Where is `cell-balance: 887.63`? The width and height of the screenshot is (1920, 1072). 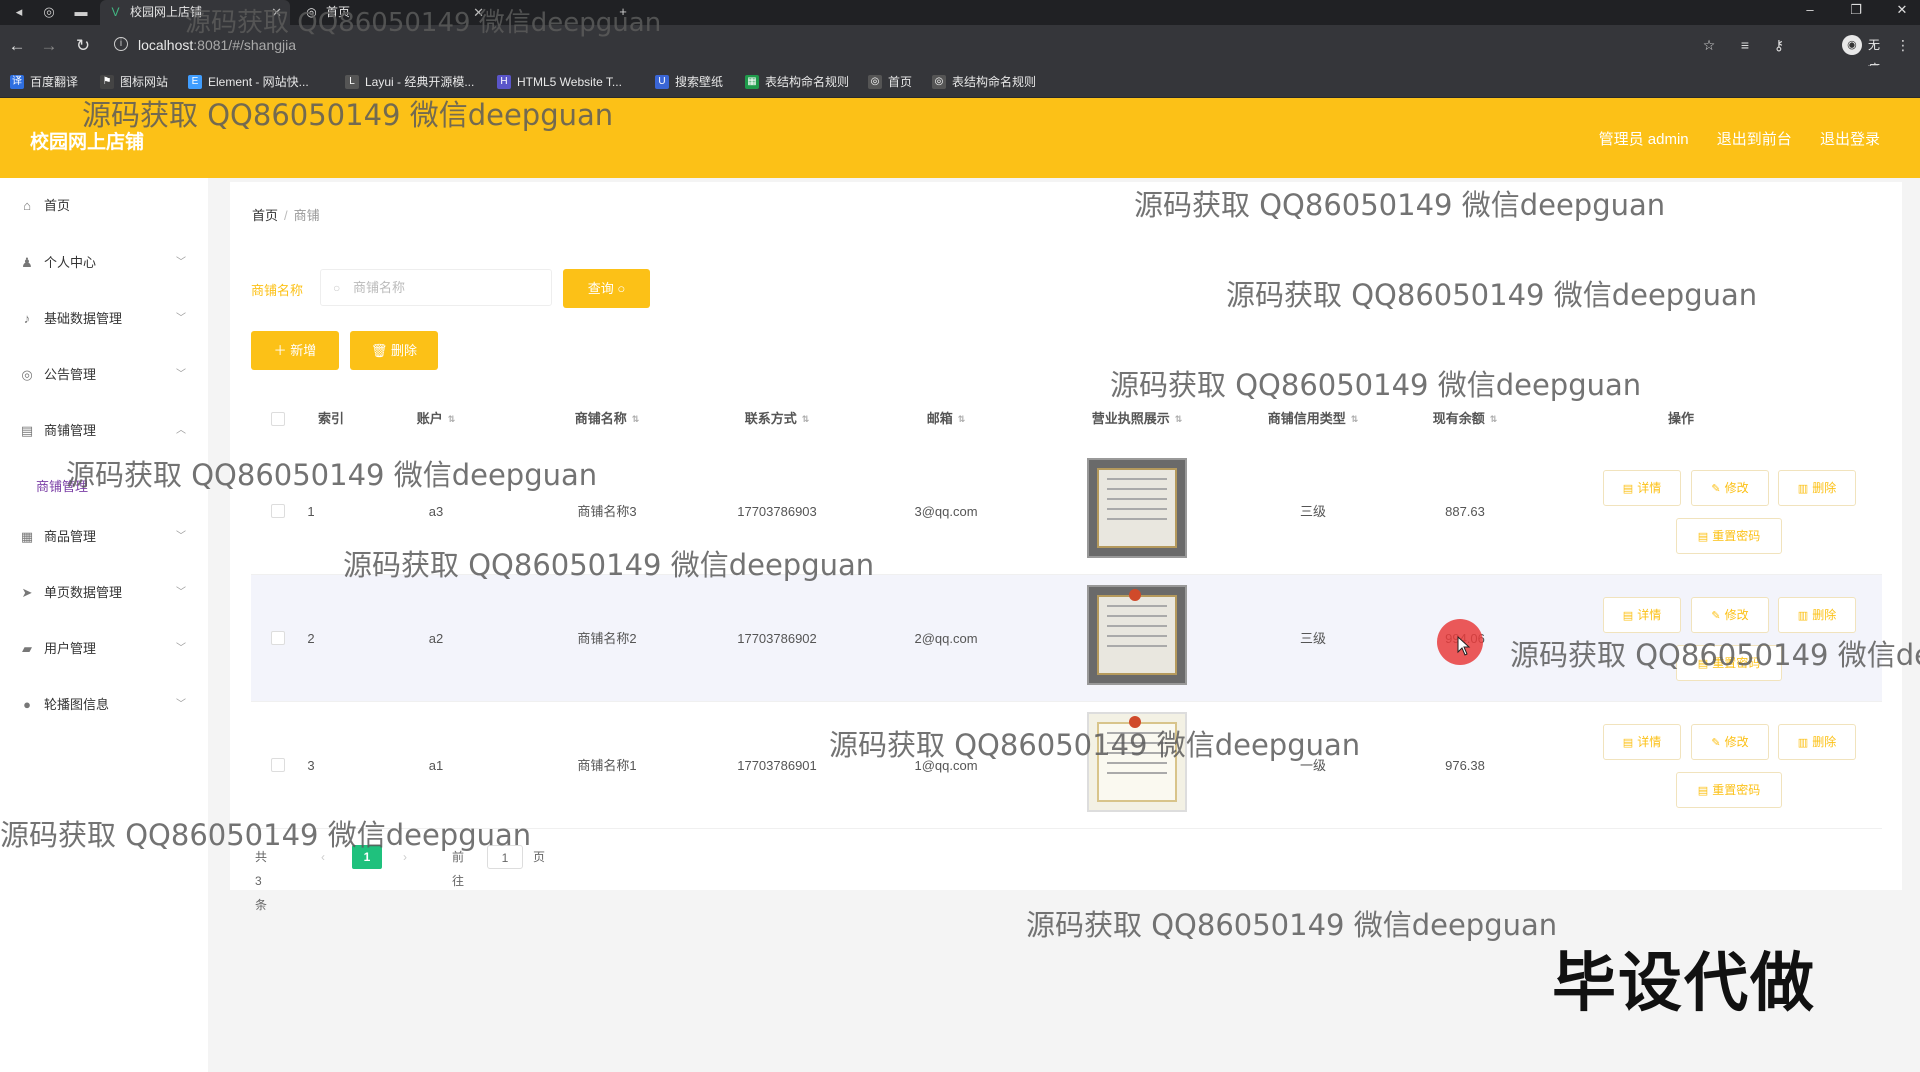 cell-balance: 887.63 is located at coordinates (1465, 511).